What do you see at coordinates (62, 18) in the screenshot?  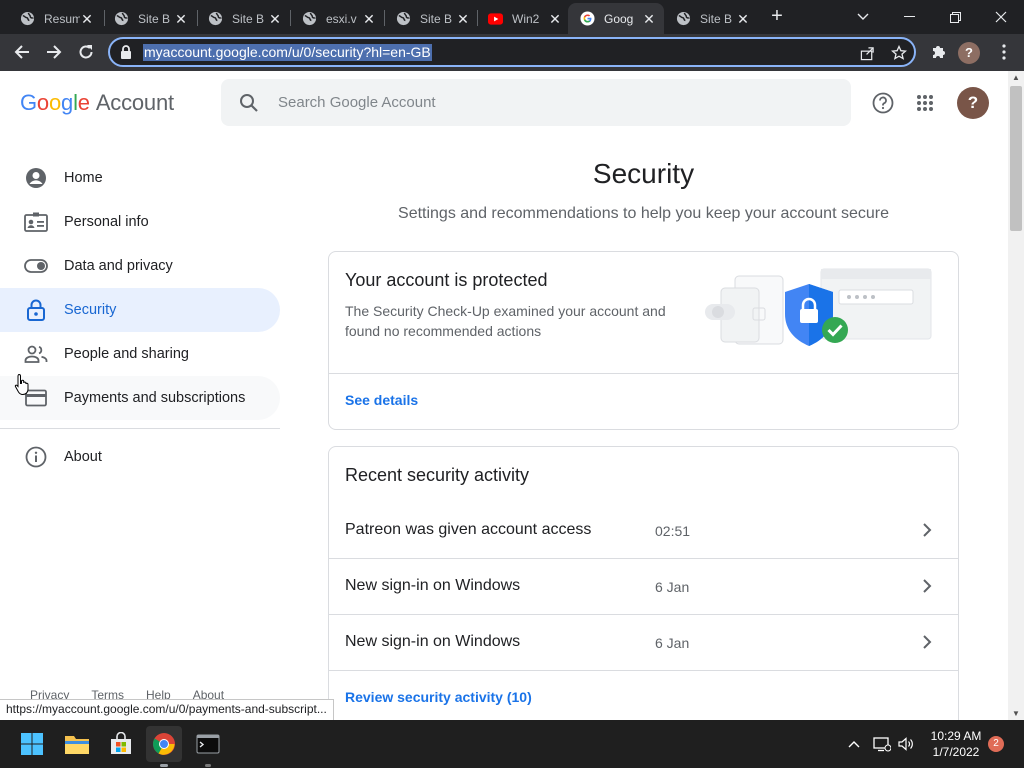 I see `tab-title: Resum` at bounding box center [62, 18].